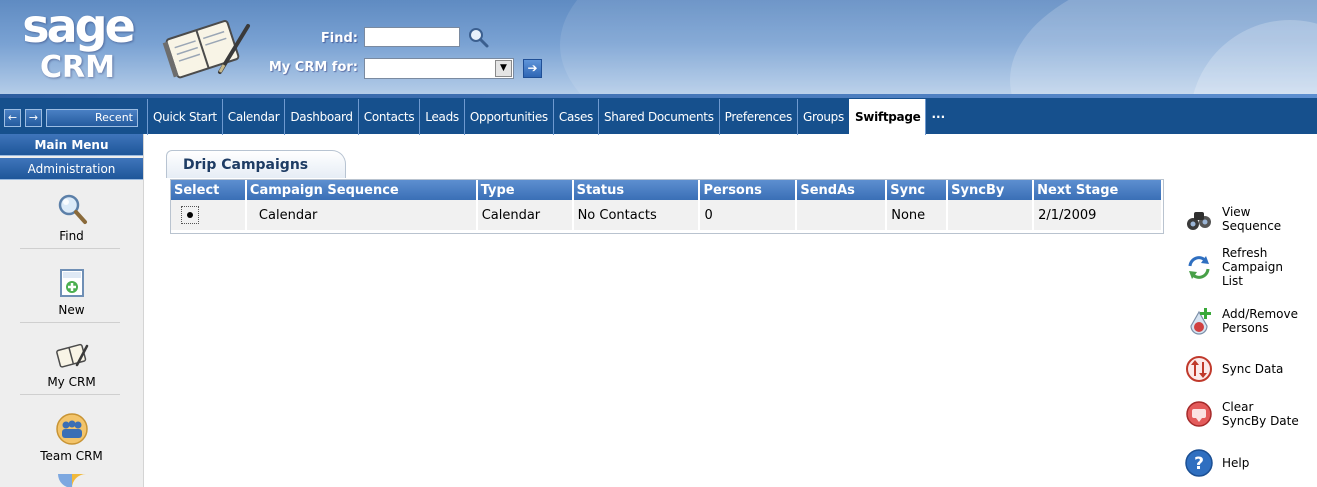  Describe the element at coordinates (503, 68) in the screenshot. I see `chevron-down-icon: ▼` at that location.